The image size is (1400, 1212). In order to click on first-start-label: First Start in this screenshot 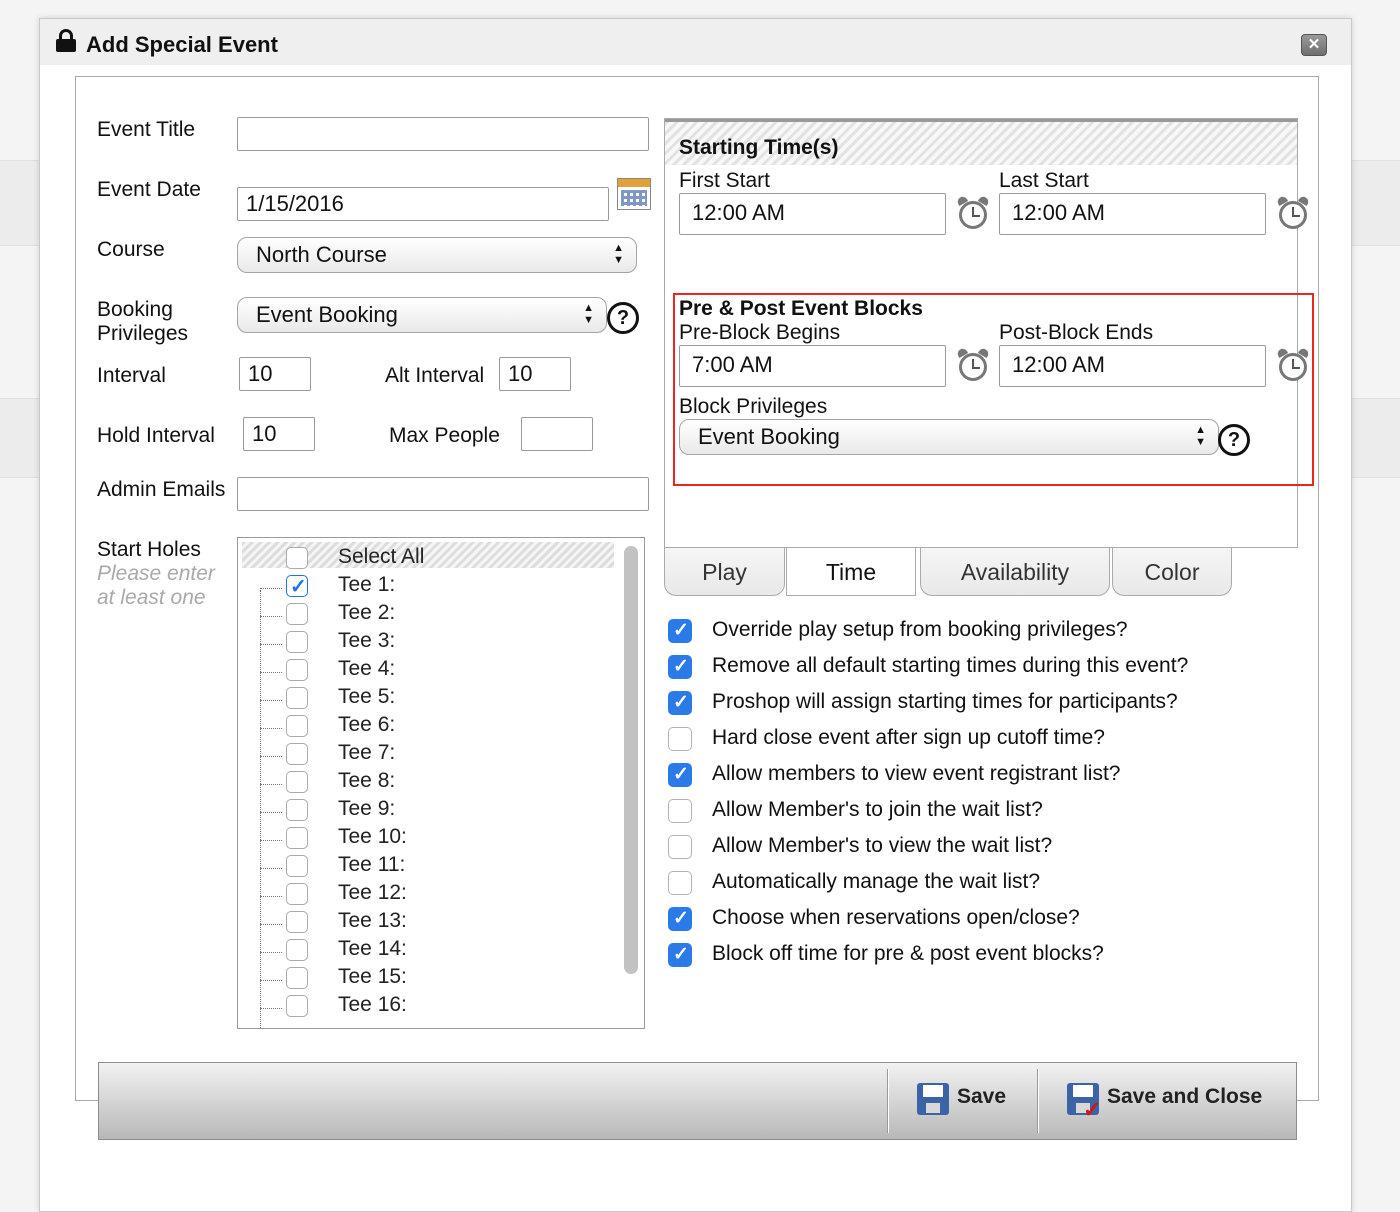, I will do `click(725, 180)`.